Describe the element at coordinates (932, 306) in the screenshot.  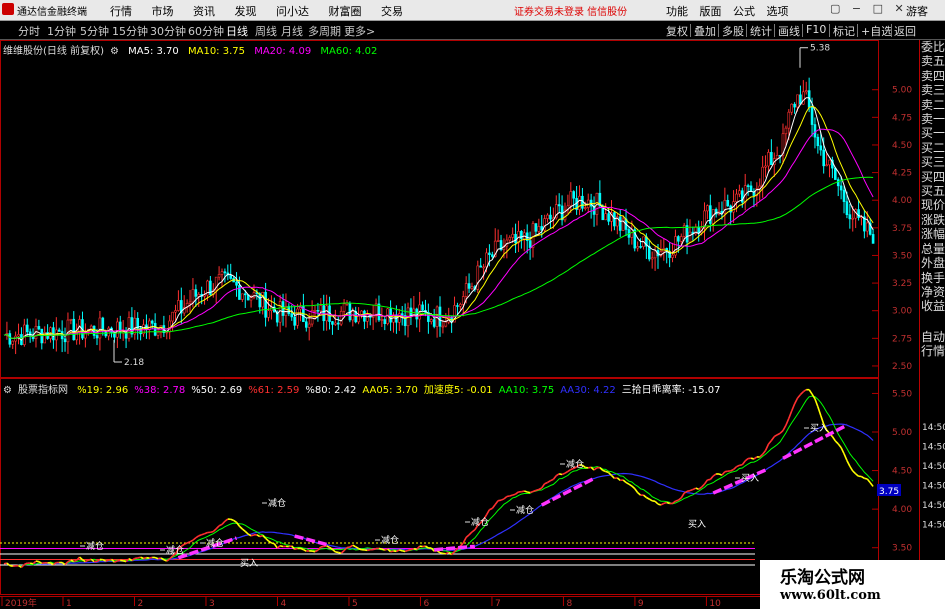
I see `sidebar-item: 收益` at that location.